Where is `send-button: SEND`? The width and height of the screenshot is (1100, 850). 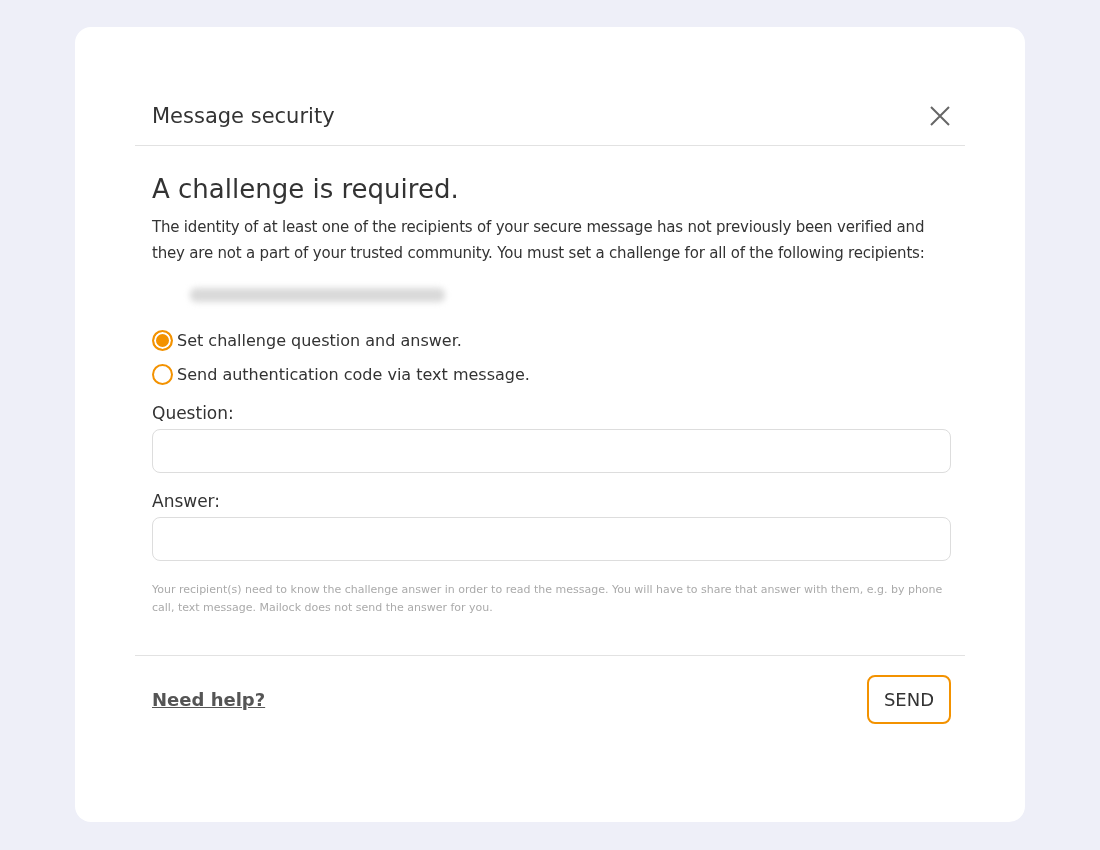
send-button: SEND is located at coordinates (908, 699).